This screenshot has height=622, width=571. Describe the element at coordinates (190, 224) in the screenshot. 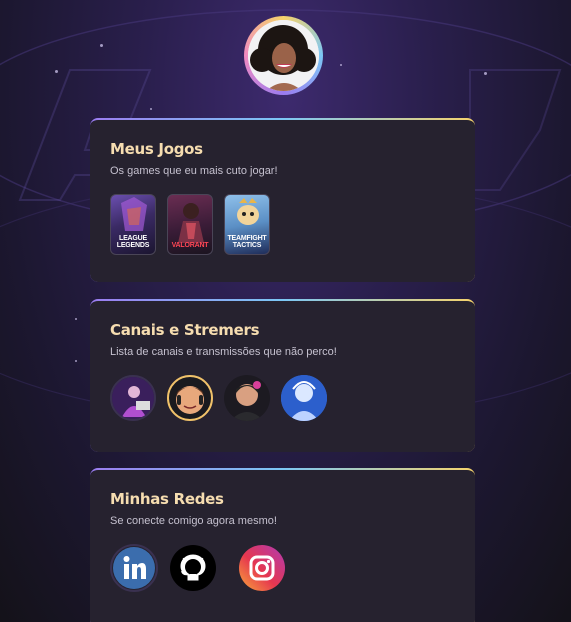

I see `game-valorant: VALORANT` at that location.